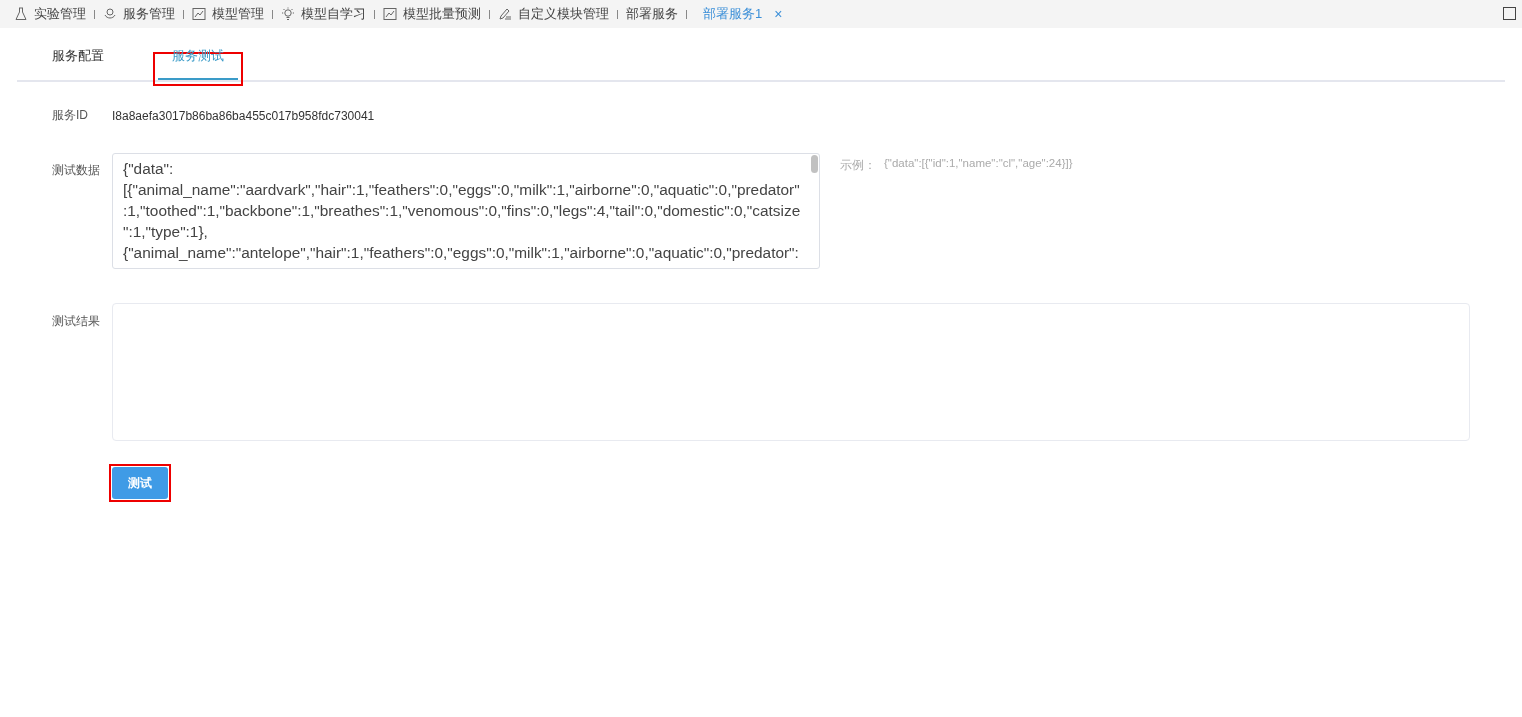  What do you see at coordinates (21, 14) in the screenshot?
I see `flask-icon` at bounding box center [21, 14].